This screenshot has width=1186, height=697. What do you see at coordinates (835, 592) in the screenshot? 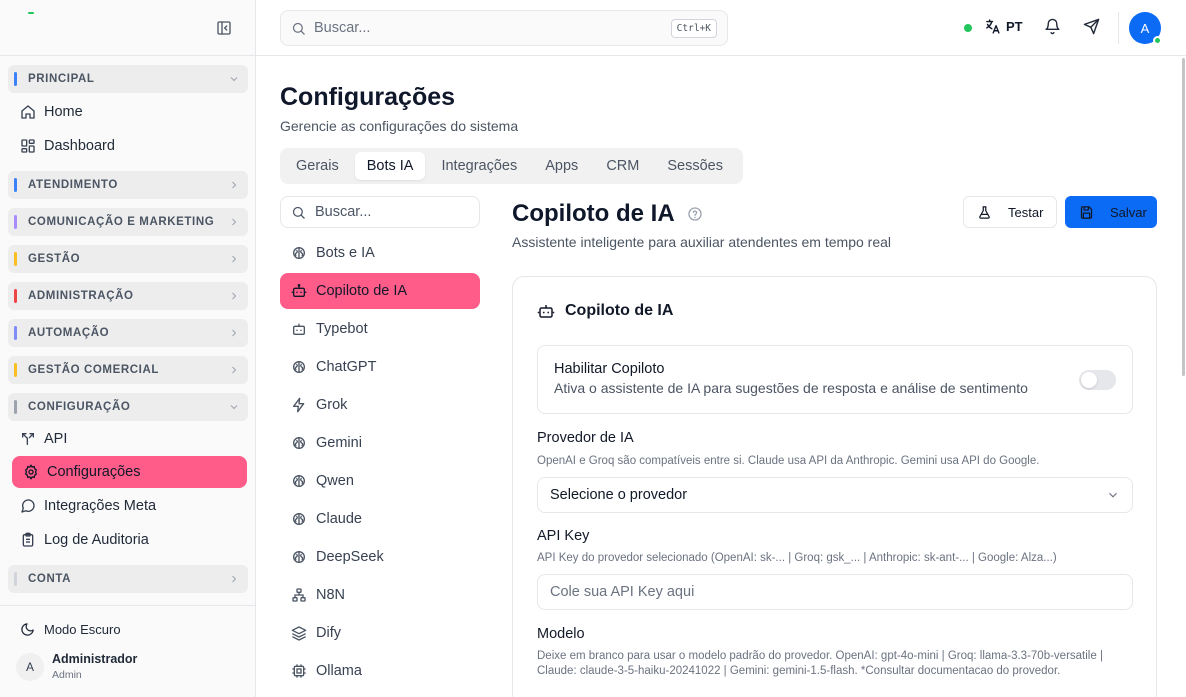
I see `api-key-input: Cole sua API Key aqui` at bounding box center [835, 592].